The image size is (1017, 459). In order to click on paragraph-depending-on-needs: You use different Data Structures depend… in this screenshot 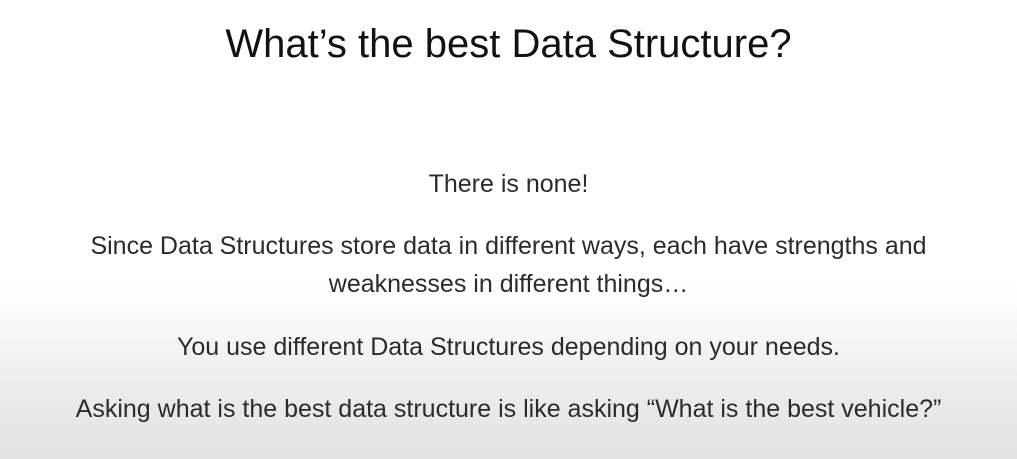, I will do `click(508, 347)`.